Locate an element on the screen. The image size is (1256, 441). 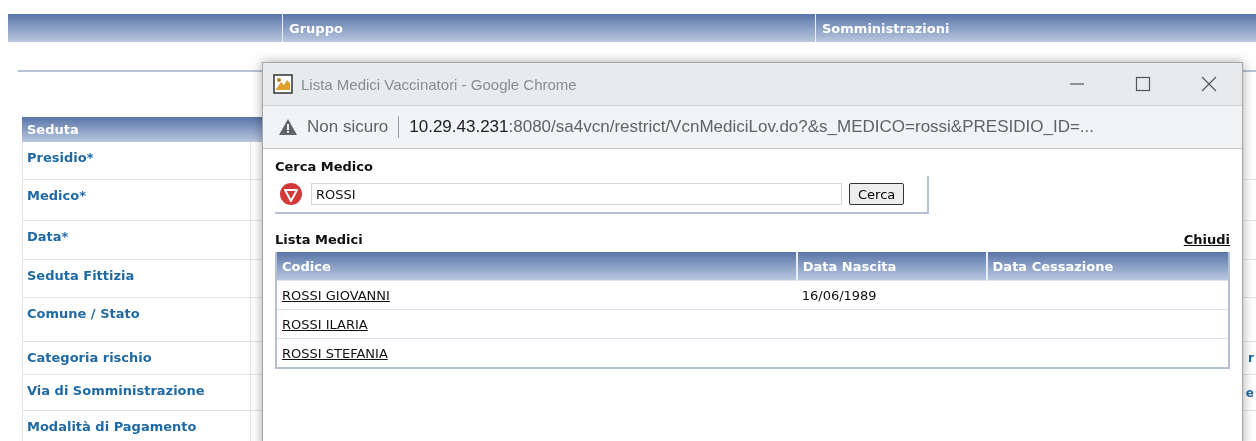
maximize-icon is located at coordinates (1143, 84).